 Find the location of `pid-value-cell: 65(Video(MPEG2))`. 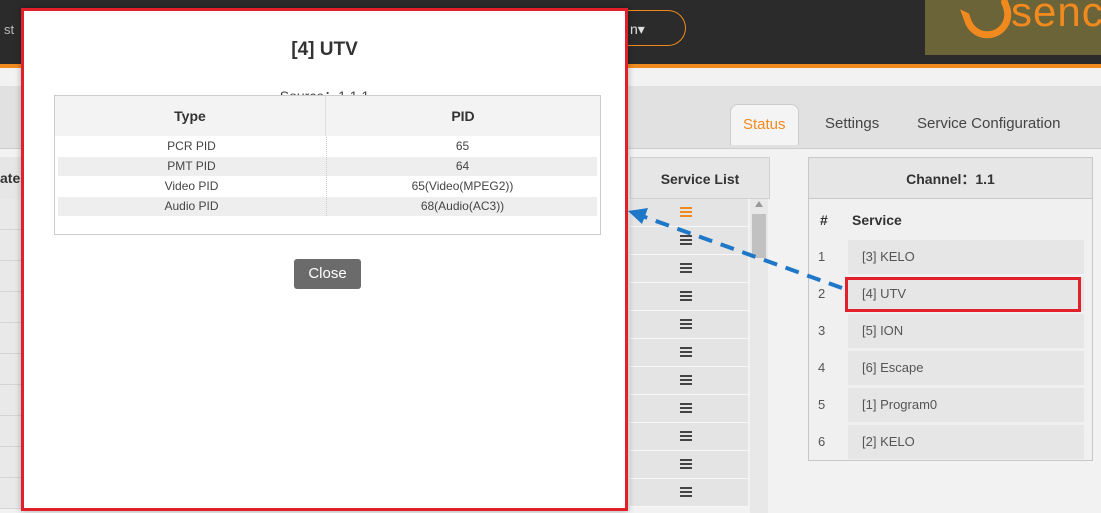

pid-value-cell: 65(Video(MPEG2)) is located at coordinates (462, 186).